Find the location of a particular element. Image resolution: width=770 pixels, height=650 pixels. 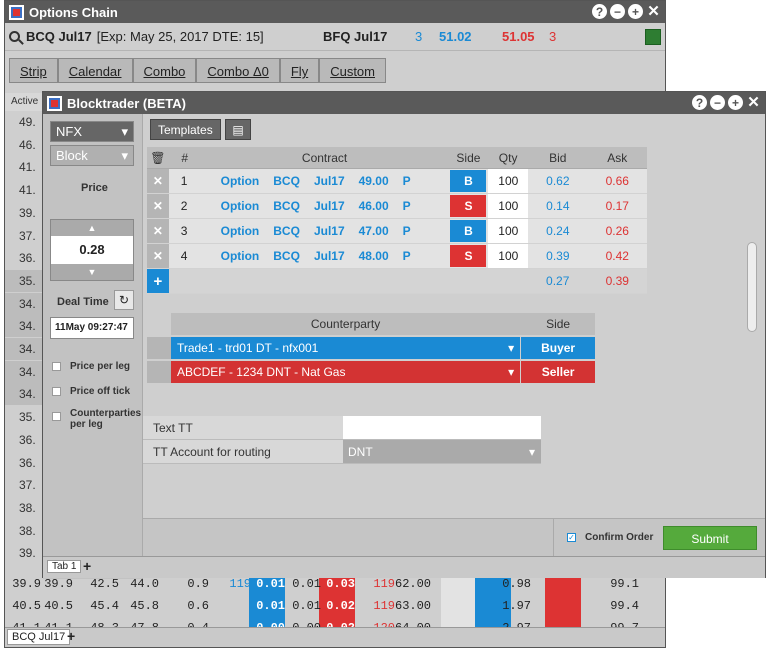

templates-button: Templates is located at coordinates (185, 129).